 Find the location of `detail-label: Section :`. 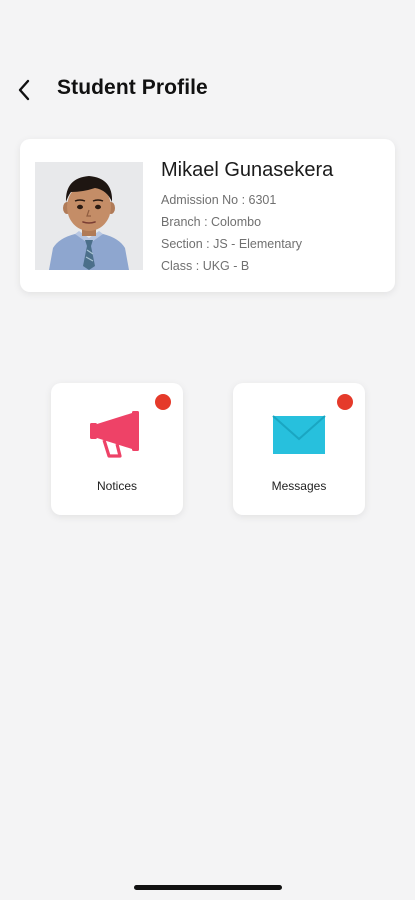

detail-label: Section : is located at coordinates (187, 244).